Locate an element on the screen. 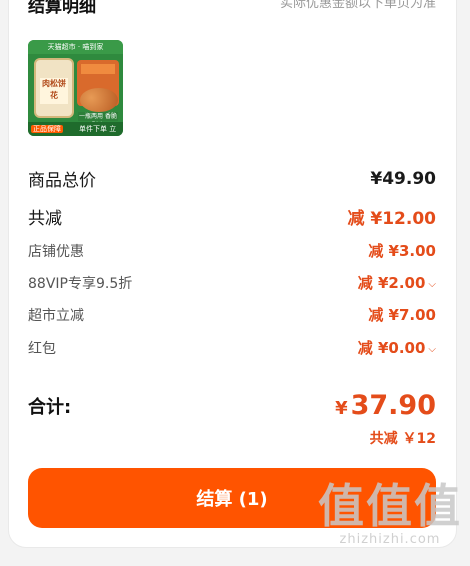  saved-amount: 共减 ￥12 is located at coordinates (402, 439).